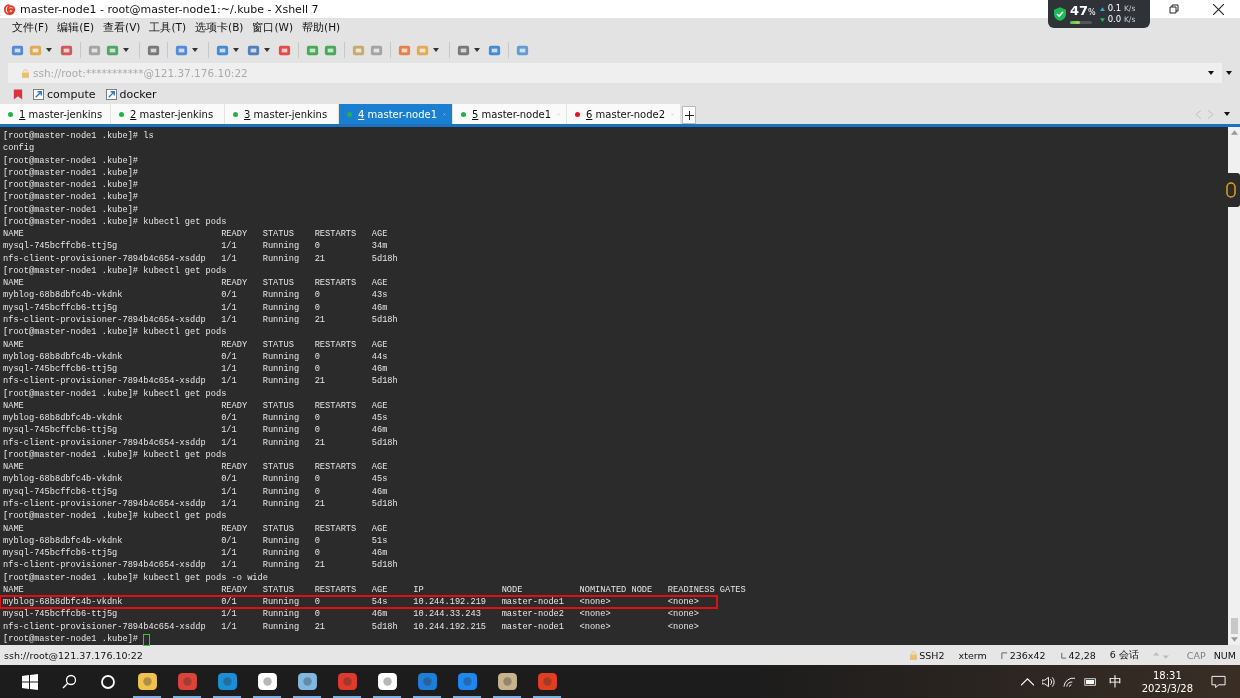 This screenshot has width=1240, height=698. I want to click on table-cell-text: 45s, so click(380, 418).